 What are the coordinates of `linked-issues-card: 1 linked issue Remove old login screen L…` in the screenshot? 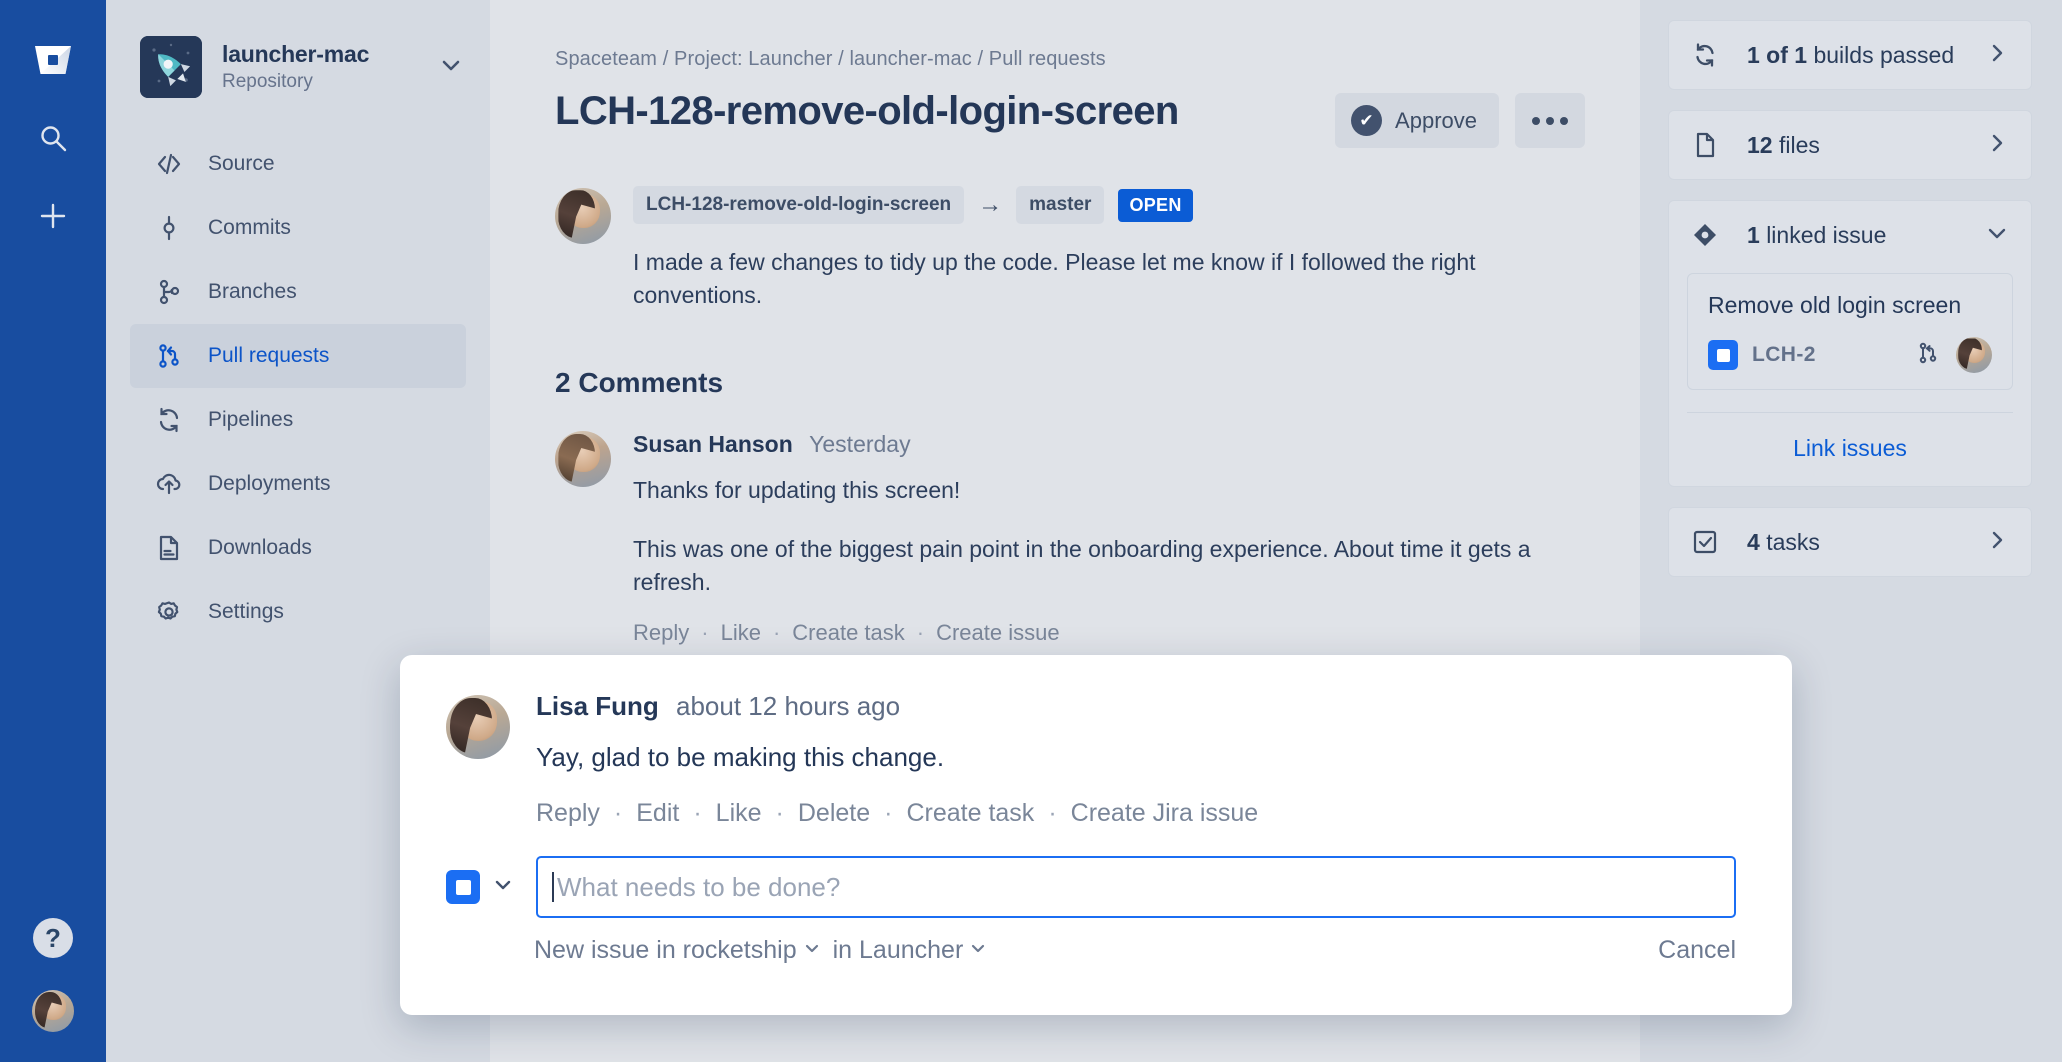 It's located at (1850, 343).